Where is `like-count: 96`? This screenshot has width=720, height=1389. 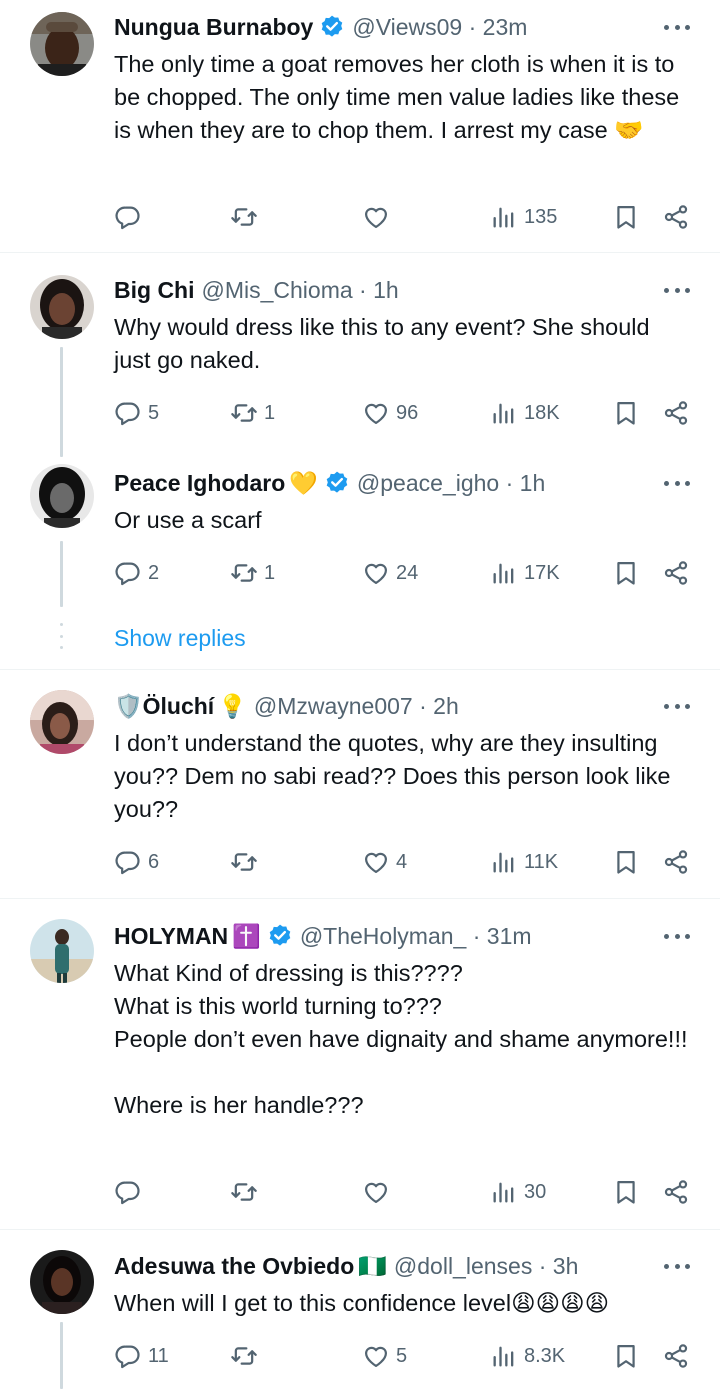
like-count: 96 is located at coordinates (407, 412).